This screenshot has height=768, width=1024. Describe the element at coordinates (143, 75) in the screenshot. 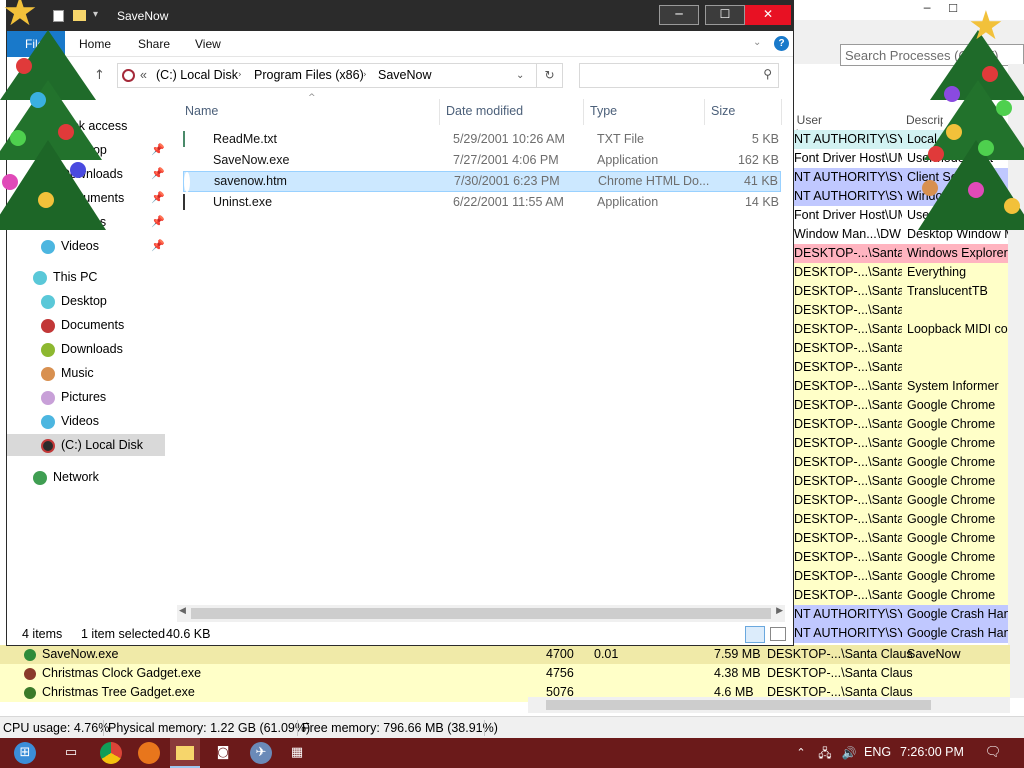

I see `address-overflow: «` at that location.